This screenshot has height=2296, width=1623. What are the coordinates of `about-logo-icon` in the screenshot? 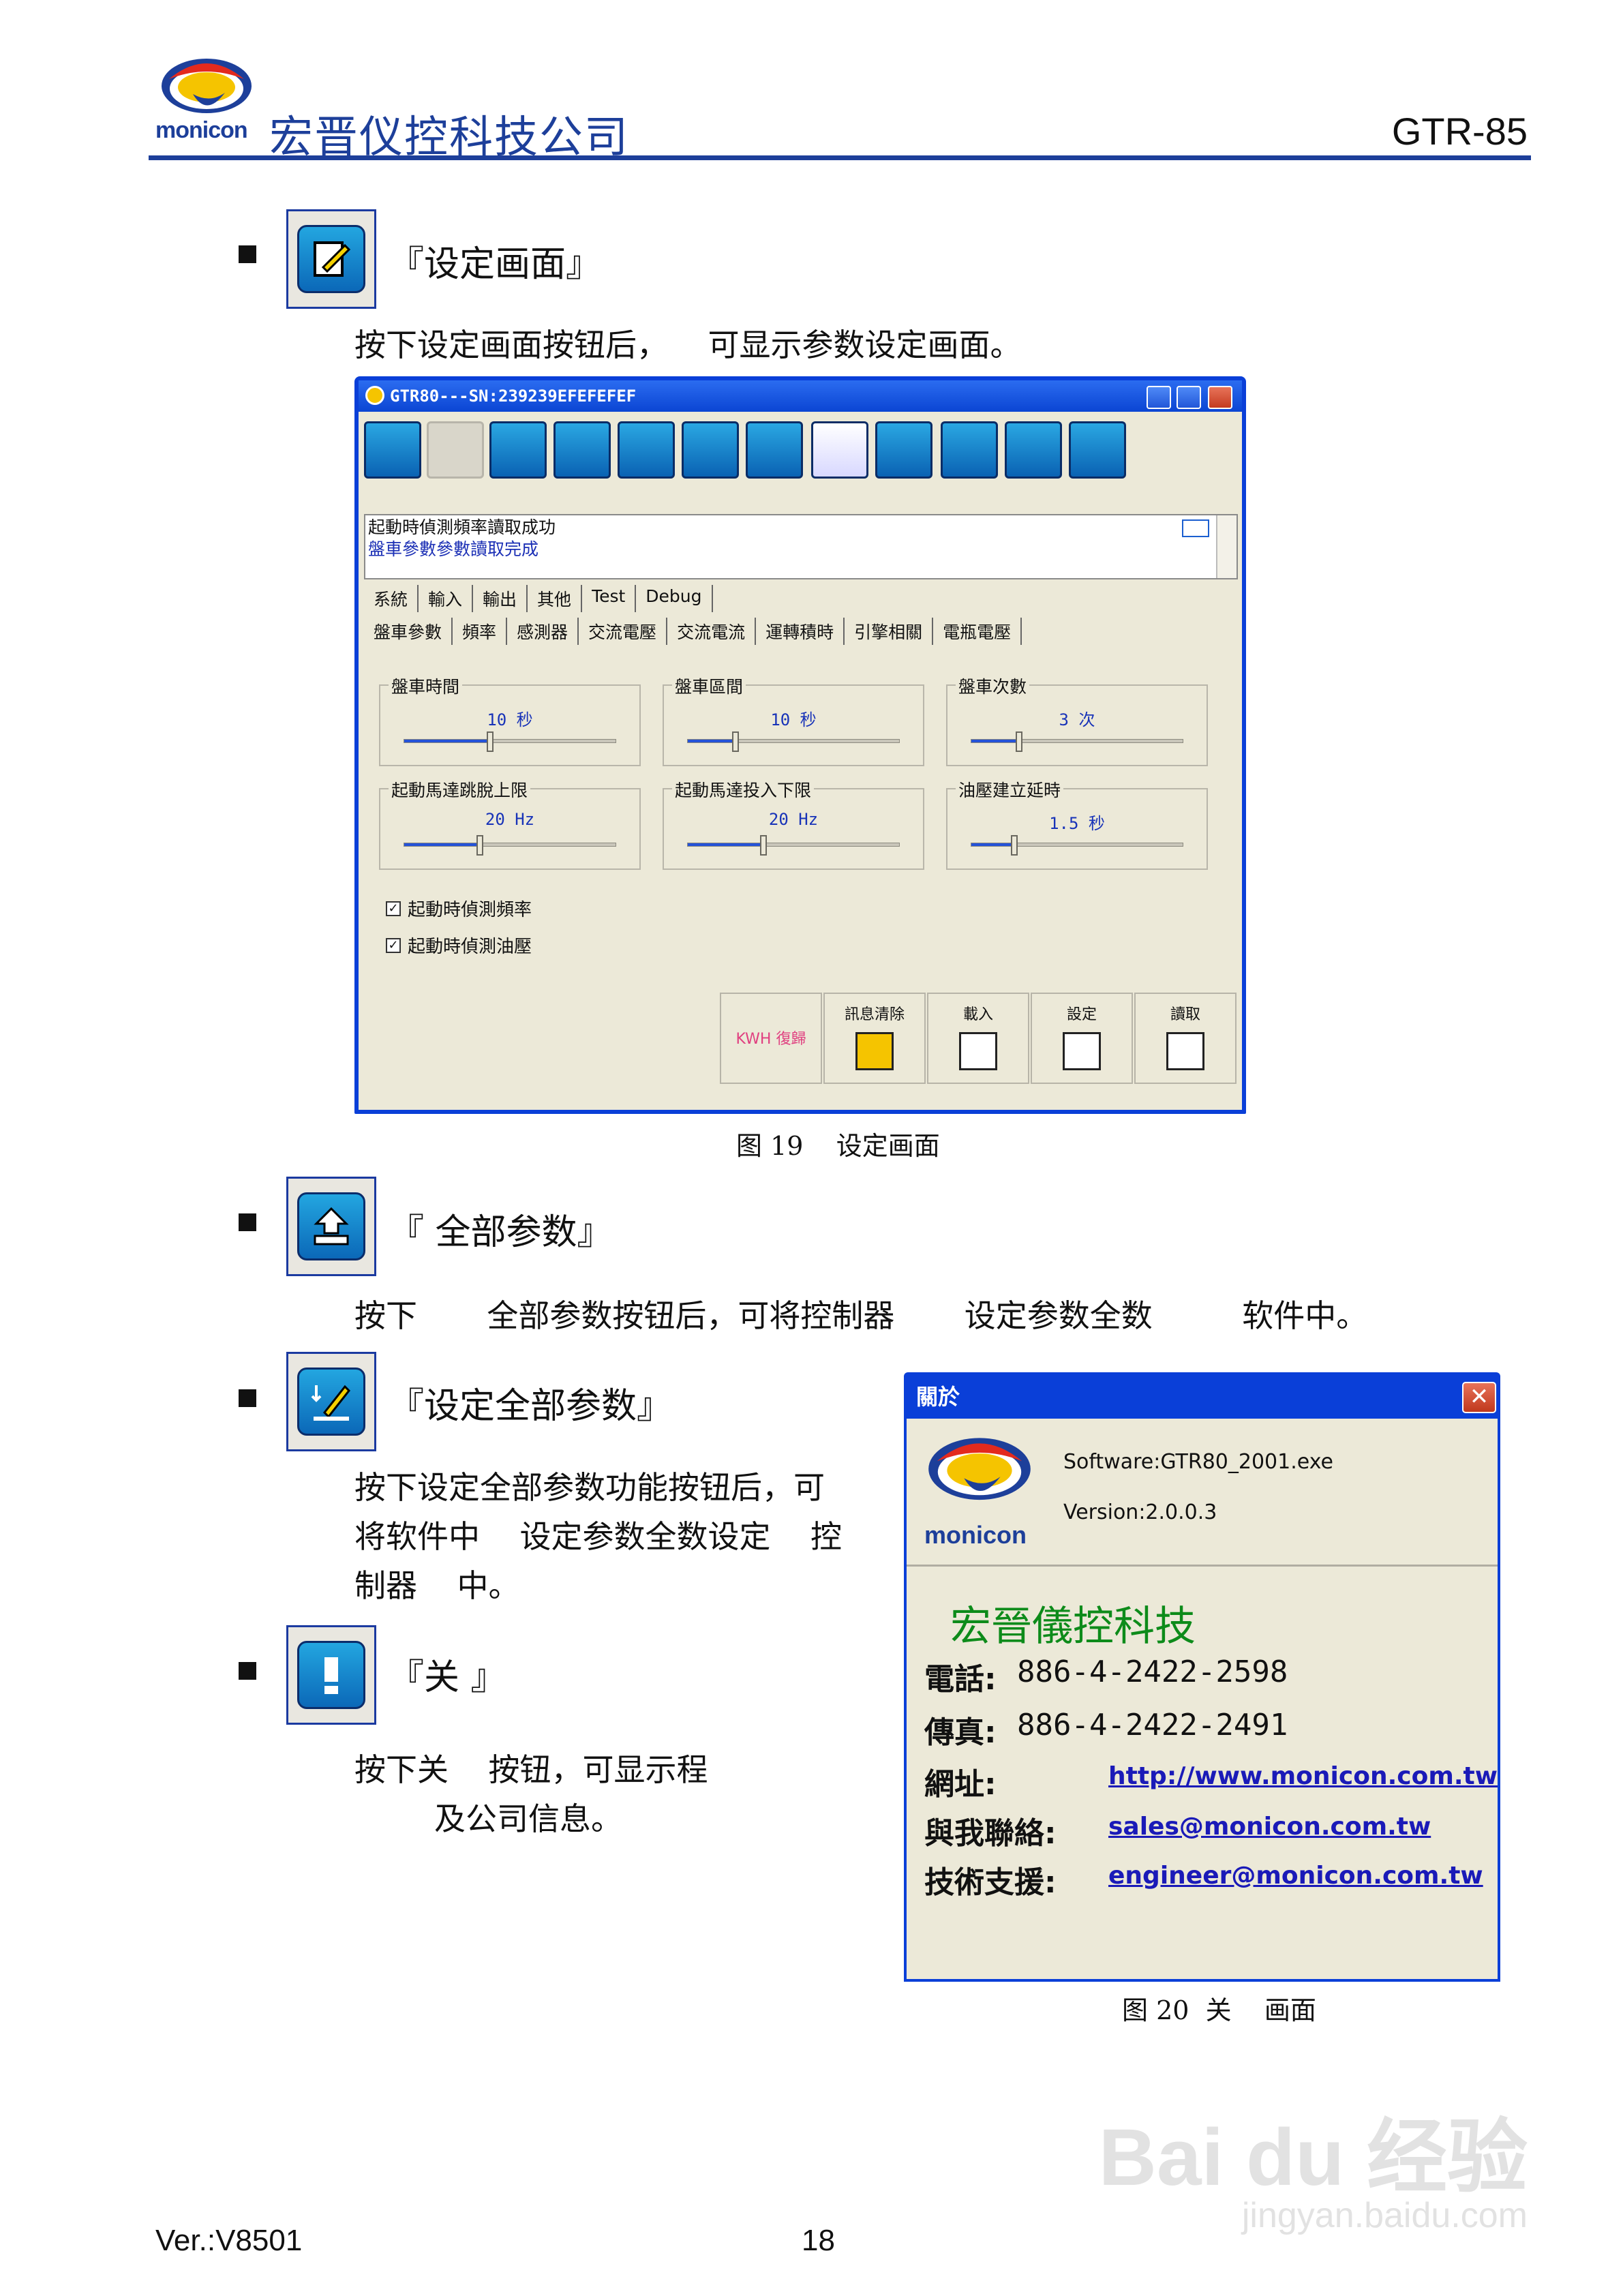 It's located at (979, 1469).